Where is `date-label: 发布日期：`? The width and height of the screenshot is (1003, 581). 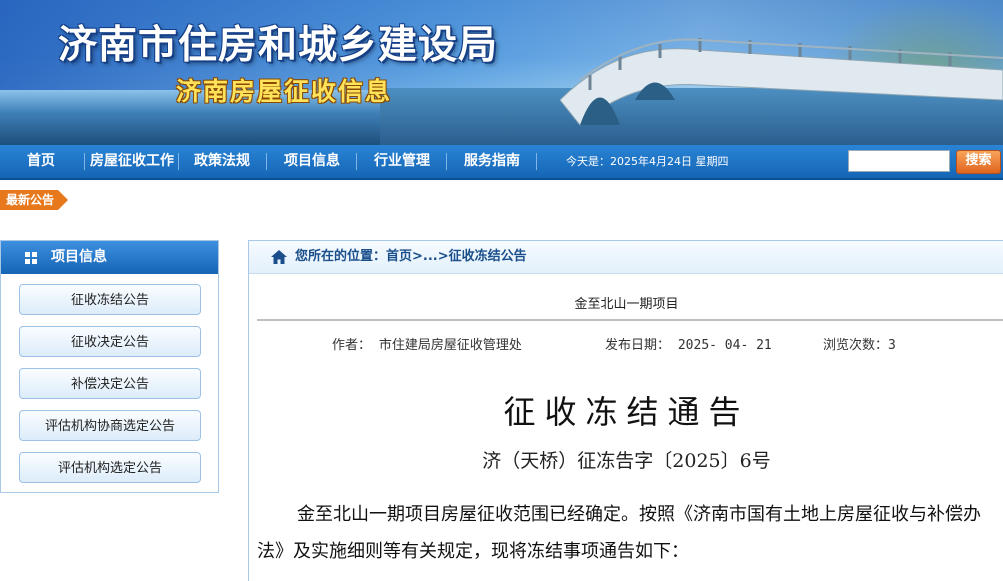
date-label: 发布日期： is located at coordinates (638, 345).